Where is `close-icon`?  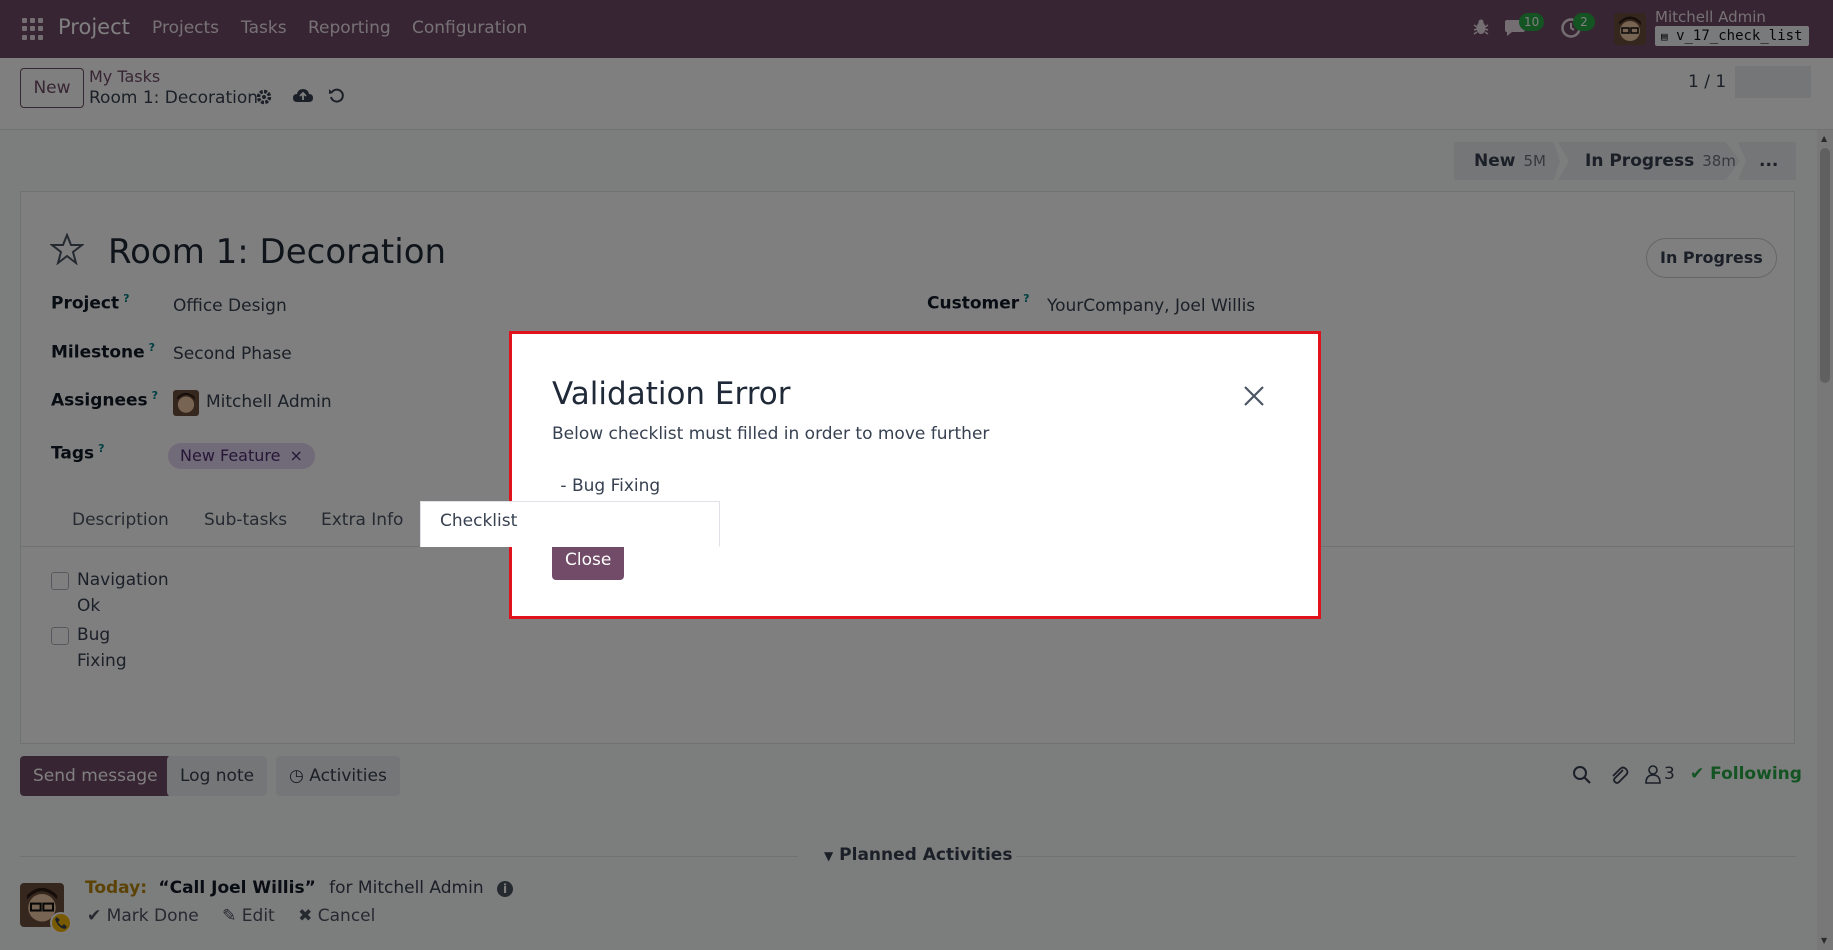
close-icon is located at coordinates (1254, 396).